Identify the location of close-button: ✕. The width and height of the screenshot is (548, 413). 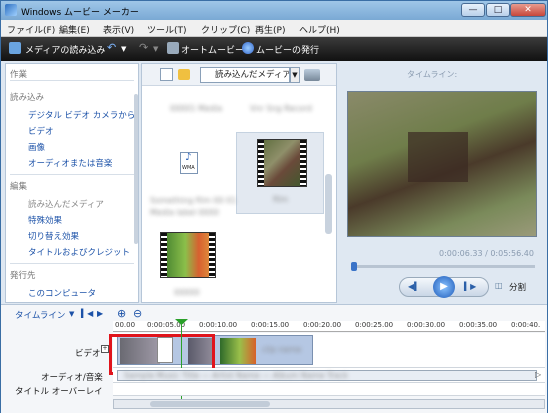
(528, 10).